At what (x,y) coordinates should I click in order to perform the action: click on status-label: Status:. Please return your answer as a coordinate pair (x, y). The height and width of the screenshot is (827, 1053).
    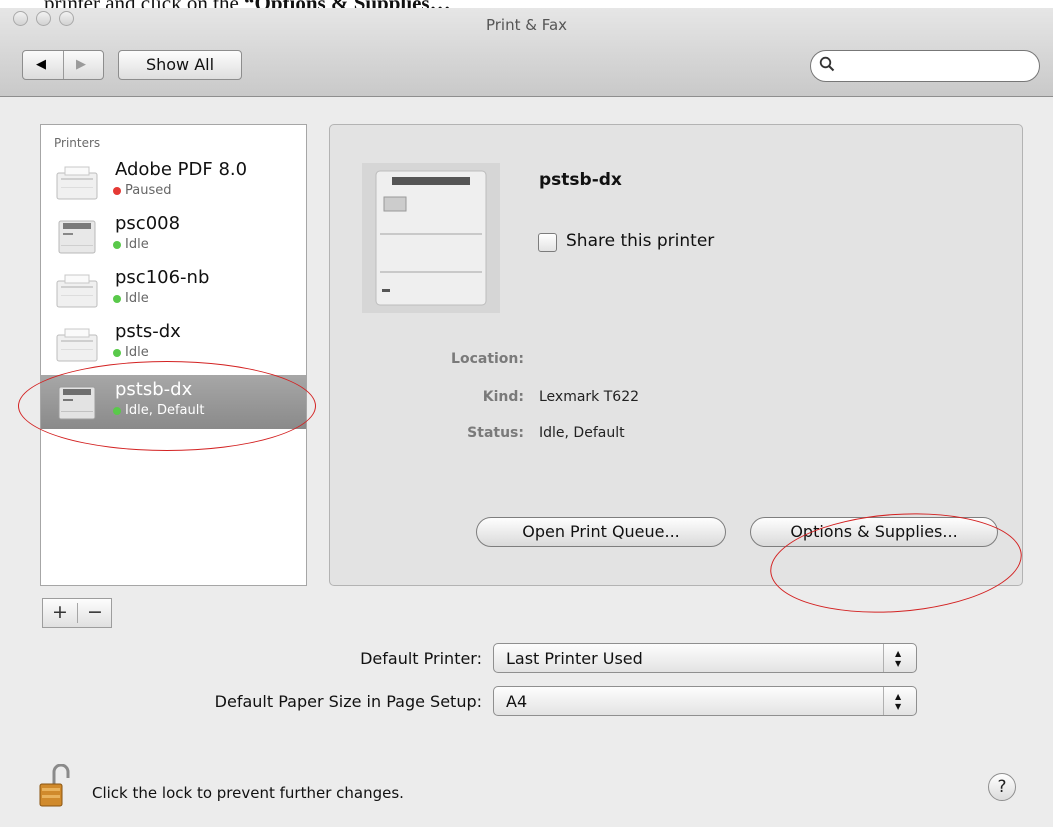
    Looking at the image, I should click on (495, 433).